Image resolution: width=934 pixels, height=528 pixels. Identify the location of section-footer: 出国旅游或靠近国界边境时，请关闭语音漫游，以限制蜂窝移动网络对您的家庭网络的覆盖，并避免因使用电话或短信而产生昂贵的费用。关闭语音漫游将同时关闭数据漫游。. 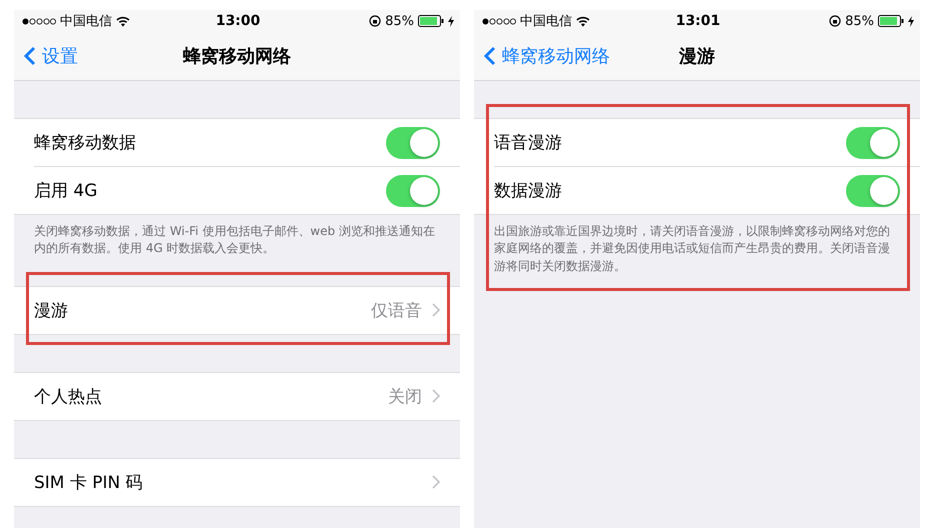
(697, 248).